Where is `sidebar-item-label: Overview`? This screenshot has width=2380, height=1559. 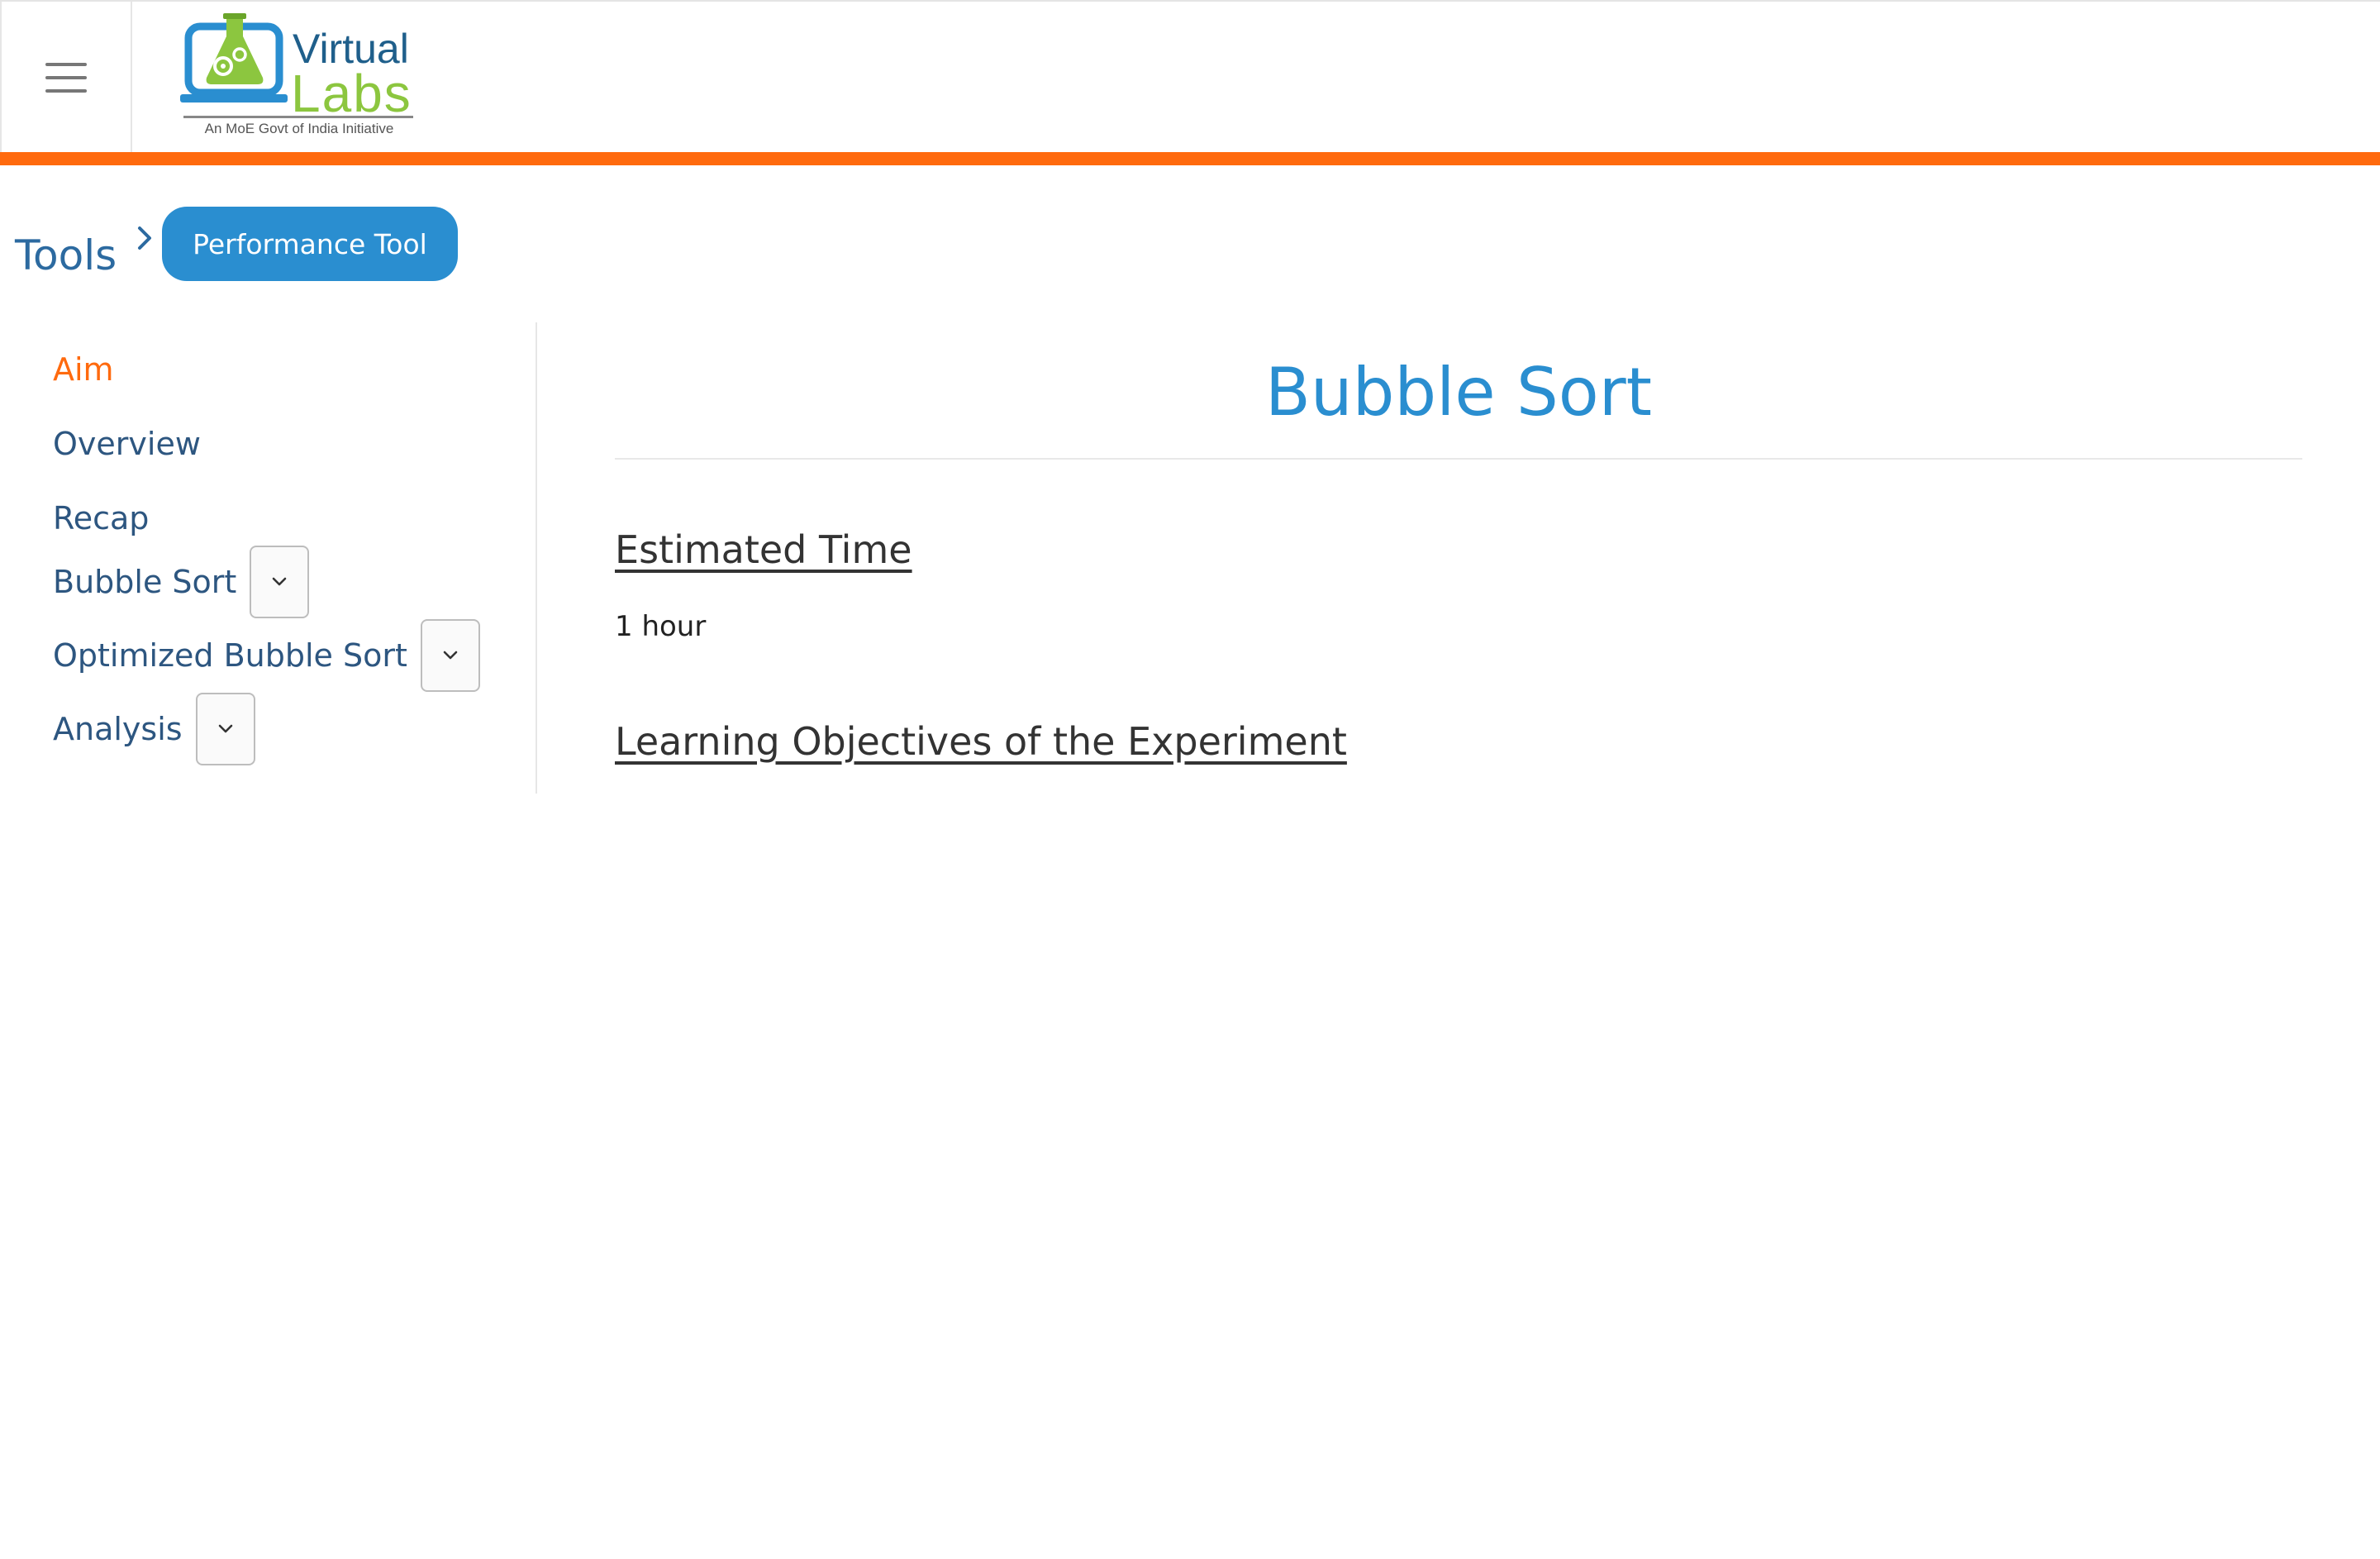
sidebar-item-label: Overview is located at coordinates (127, 444).